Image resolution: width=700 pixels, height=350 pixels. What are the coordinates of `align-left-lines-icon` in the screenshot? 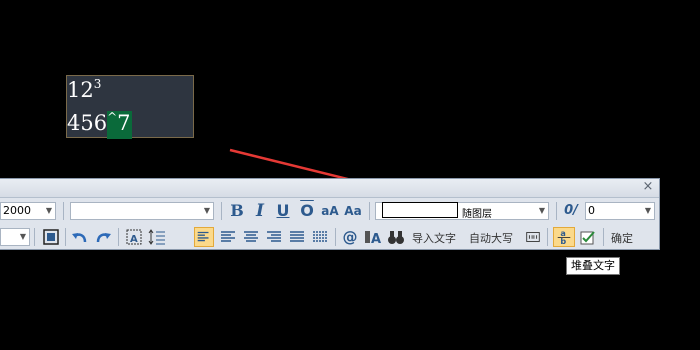 It's located at (228, 236).